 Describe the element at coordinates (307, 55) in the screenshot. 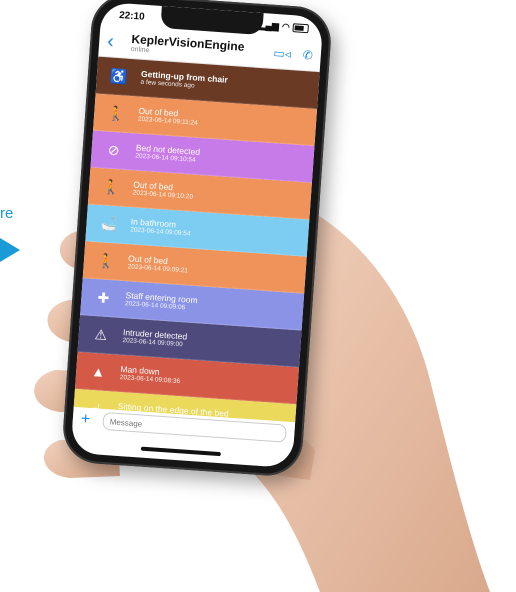

I see `phone-call-icon: ✆` at that location.